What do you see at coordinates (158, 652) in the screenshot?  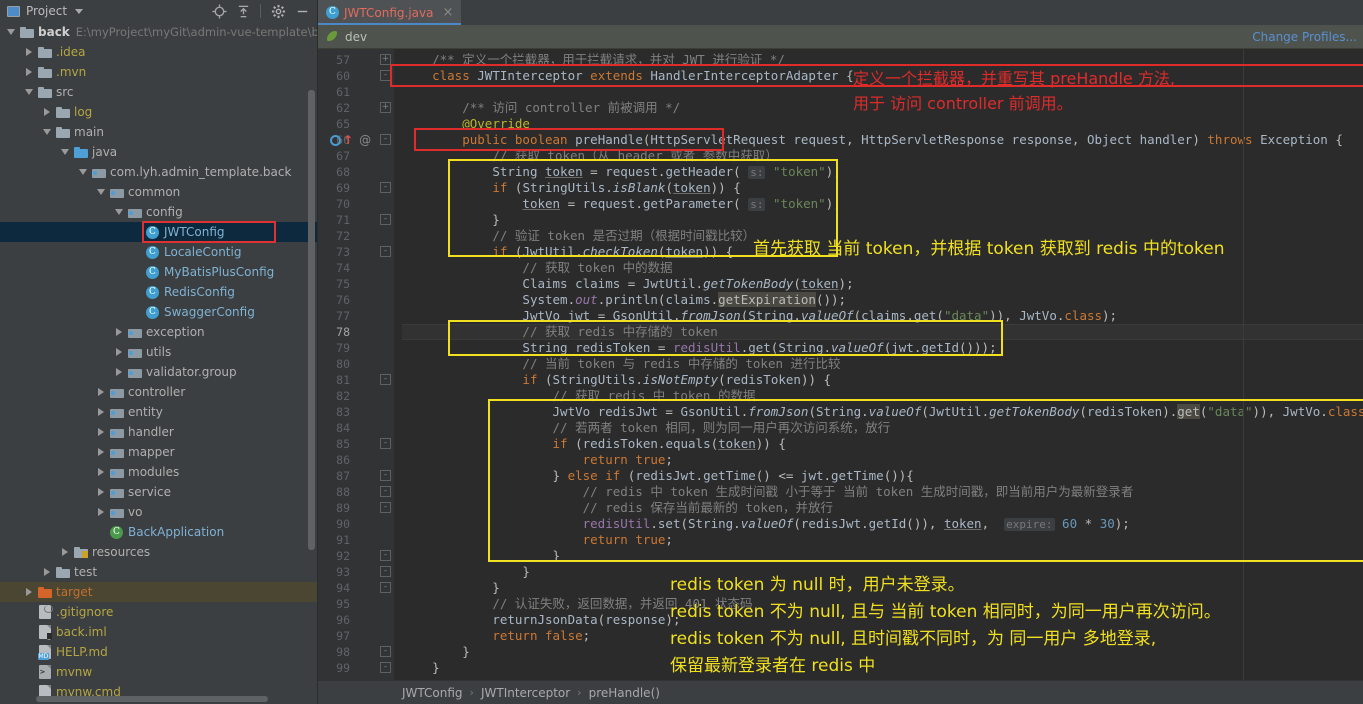 I see `tree-node-help-md: MD HELP.md` at bounding box center [158, 652].